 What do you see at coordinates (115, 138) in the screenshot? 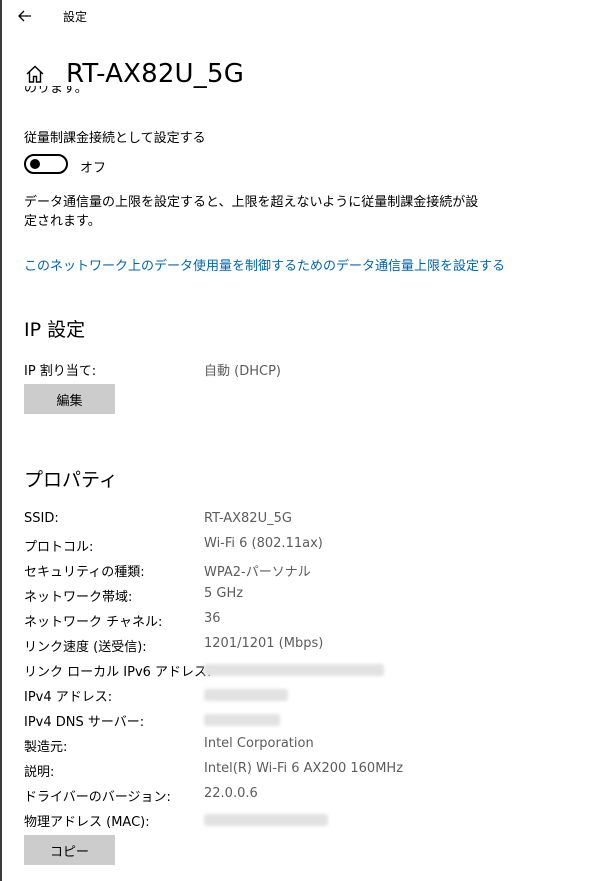
I see `metered-connection-label: 従量制課金接続として設定する` at bounding box center [115, 138].